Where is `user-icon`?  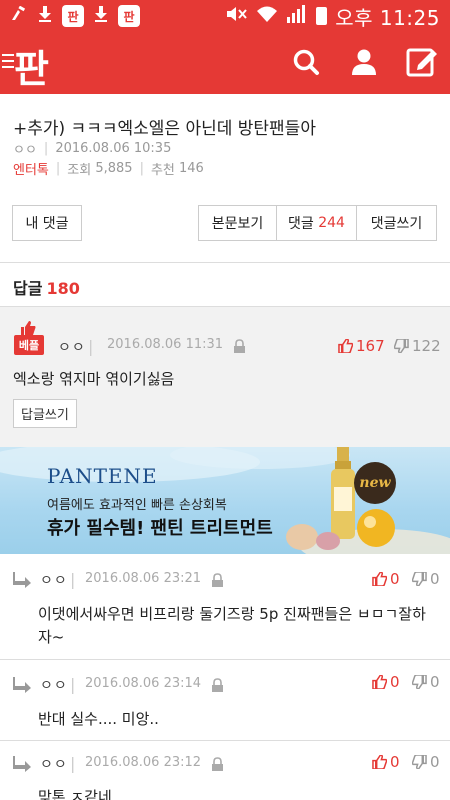 user-icon is located at coordinates (364, 62).